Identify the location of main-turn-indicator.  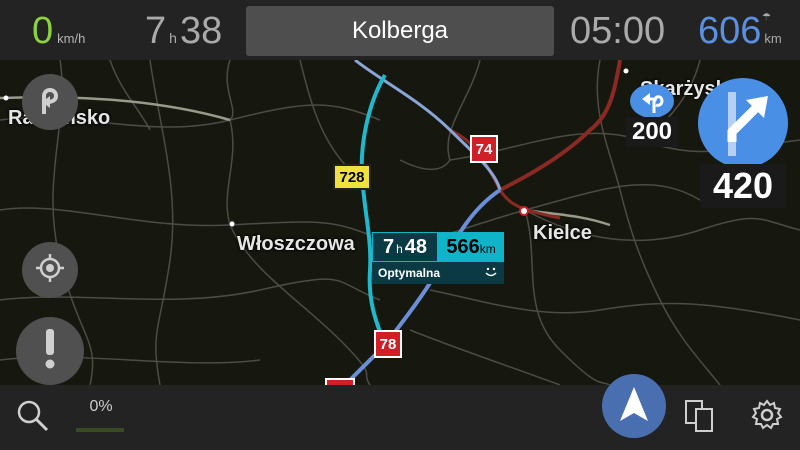
(743, 123).